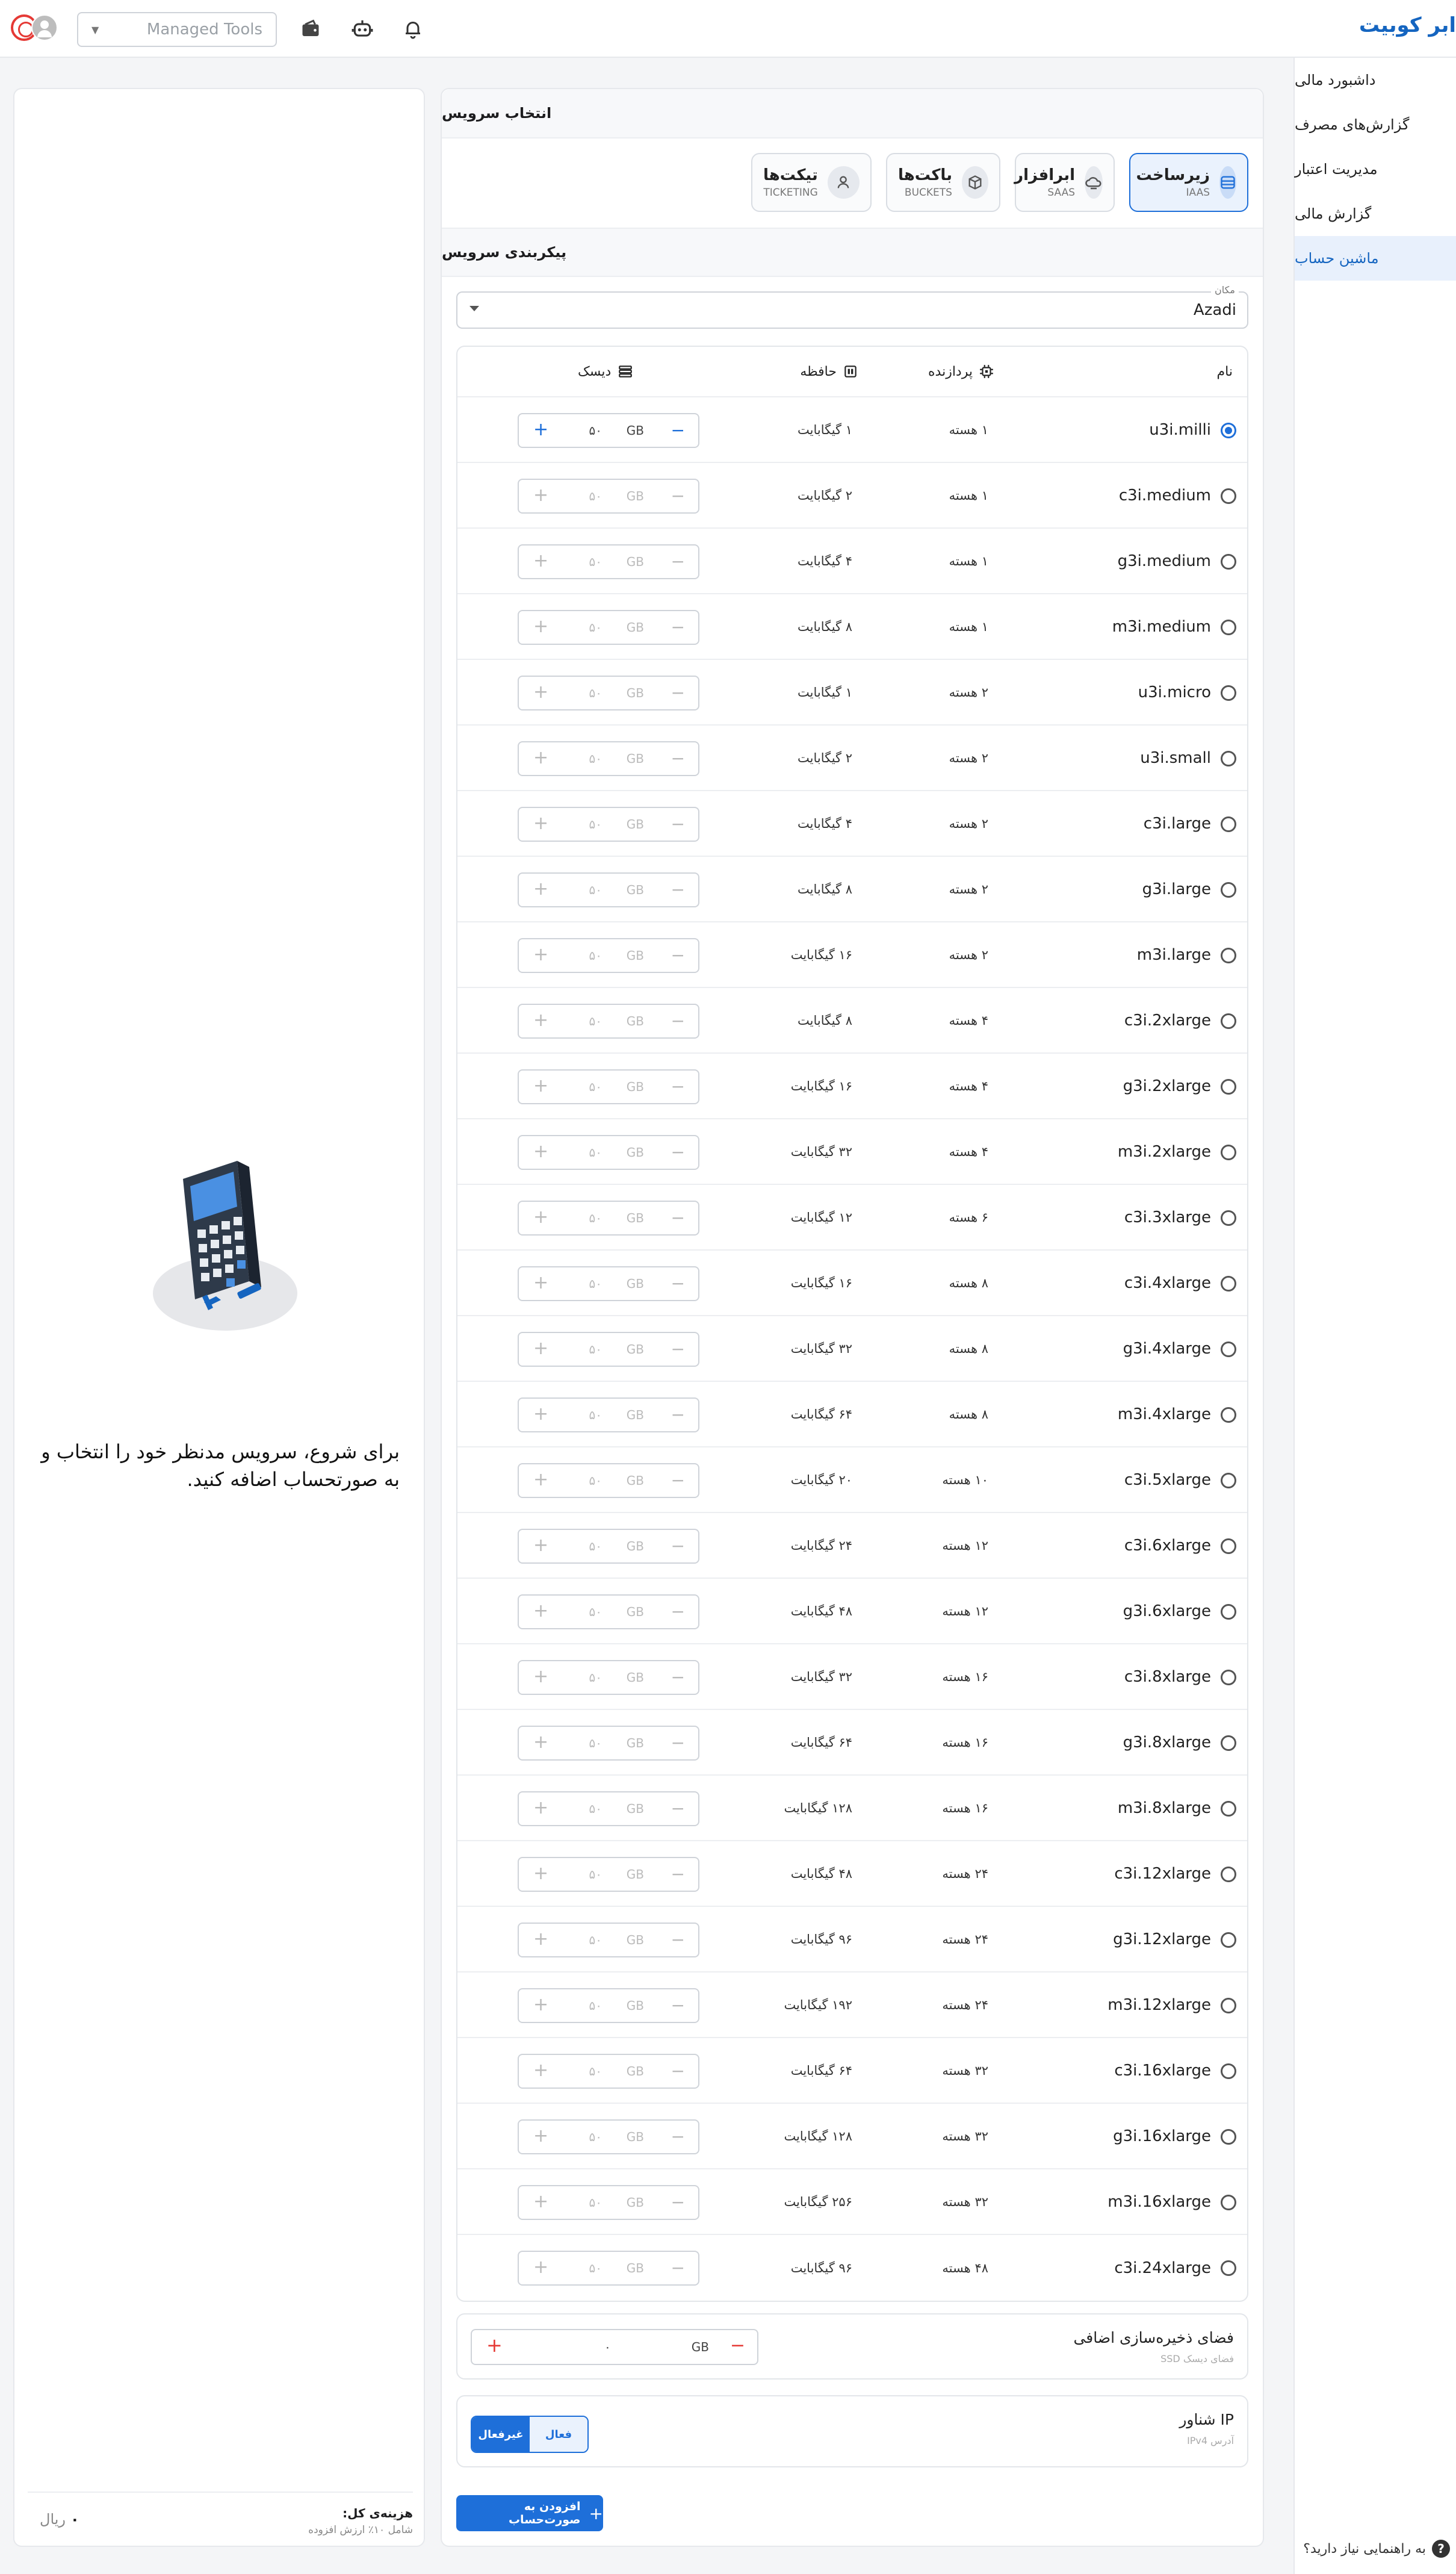 This screenshot has height=2574, width=1456. I want to click on table-row: m3i.2xlarge ۴ هسته ۳۲ گیگابایت − GB ۵۰ +, so click(852, 1152).